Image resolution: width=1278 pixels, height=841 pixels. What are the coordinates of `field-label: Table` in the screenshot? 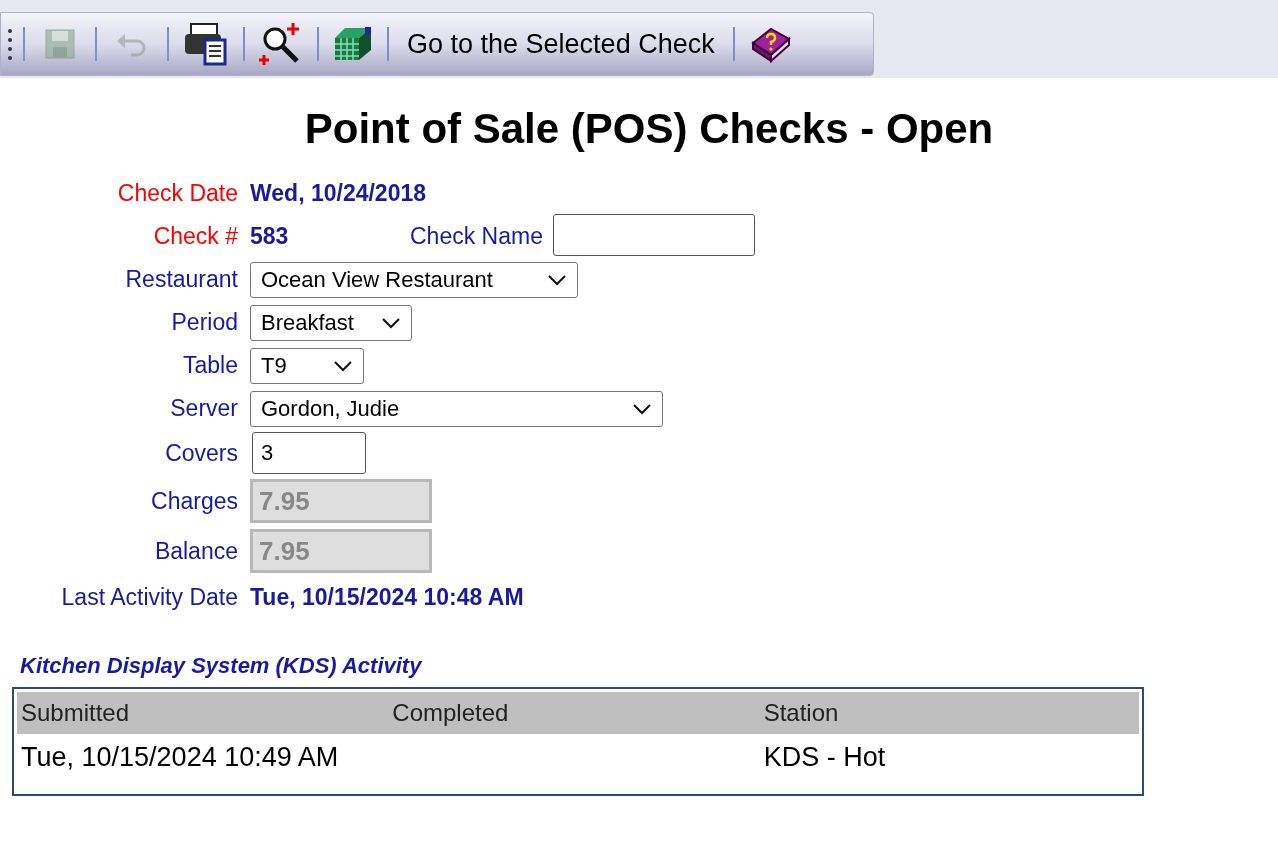 It's located at (210, 366).